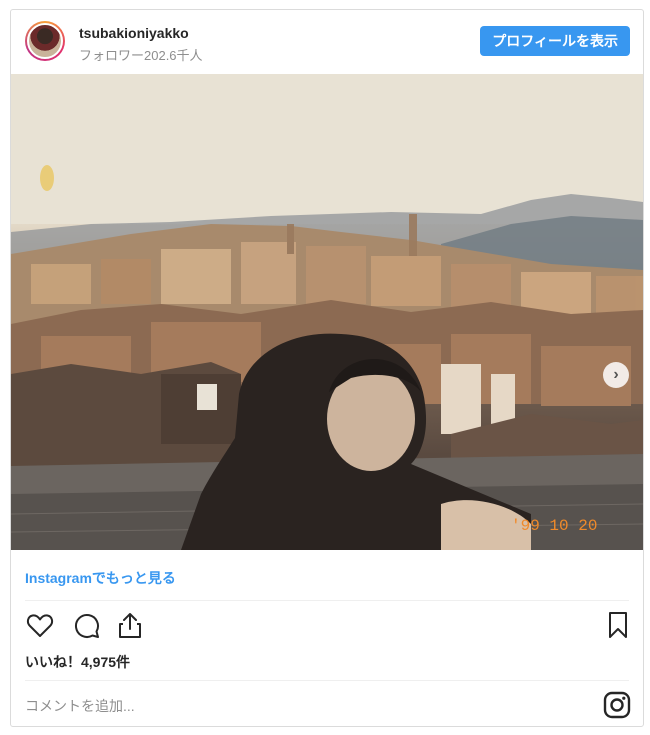 The height and width of the screenshot is (735, 650). Describe the element at coordinates (40, 625) in the screenshot. I see `heart-icon` at that location.